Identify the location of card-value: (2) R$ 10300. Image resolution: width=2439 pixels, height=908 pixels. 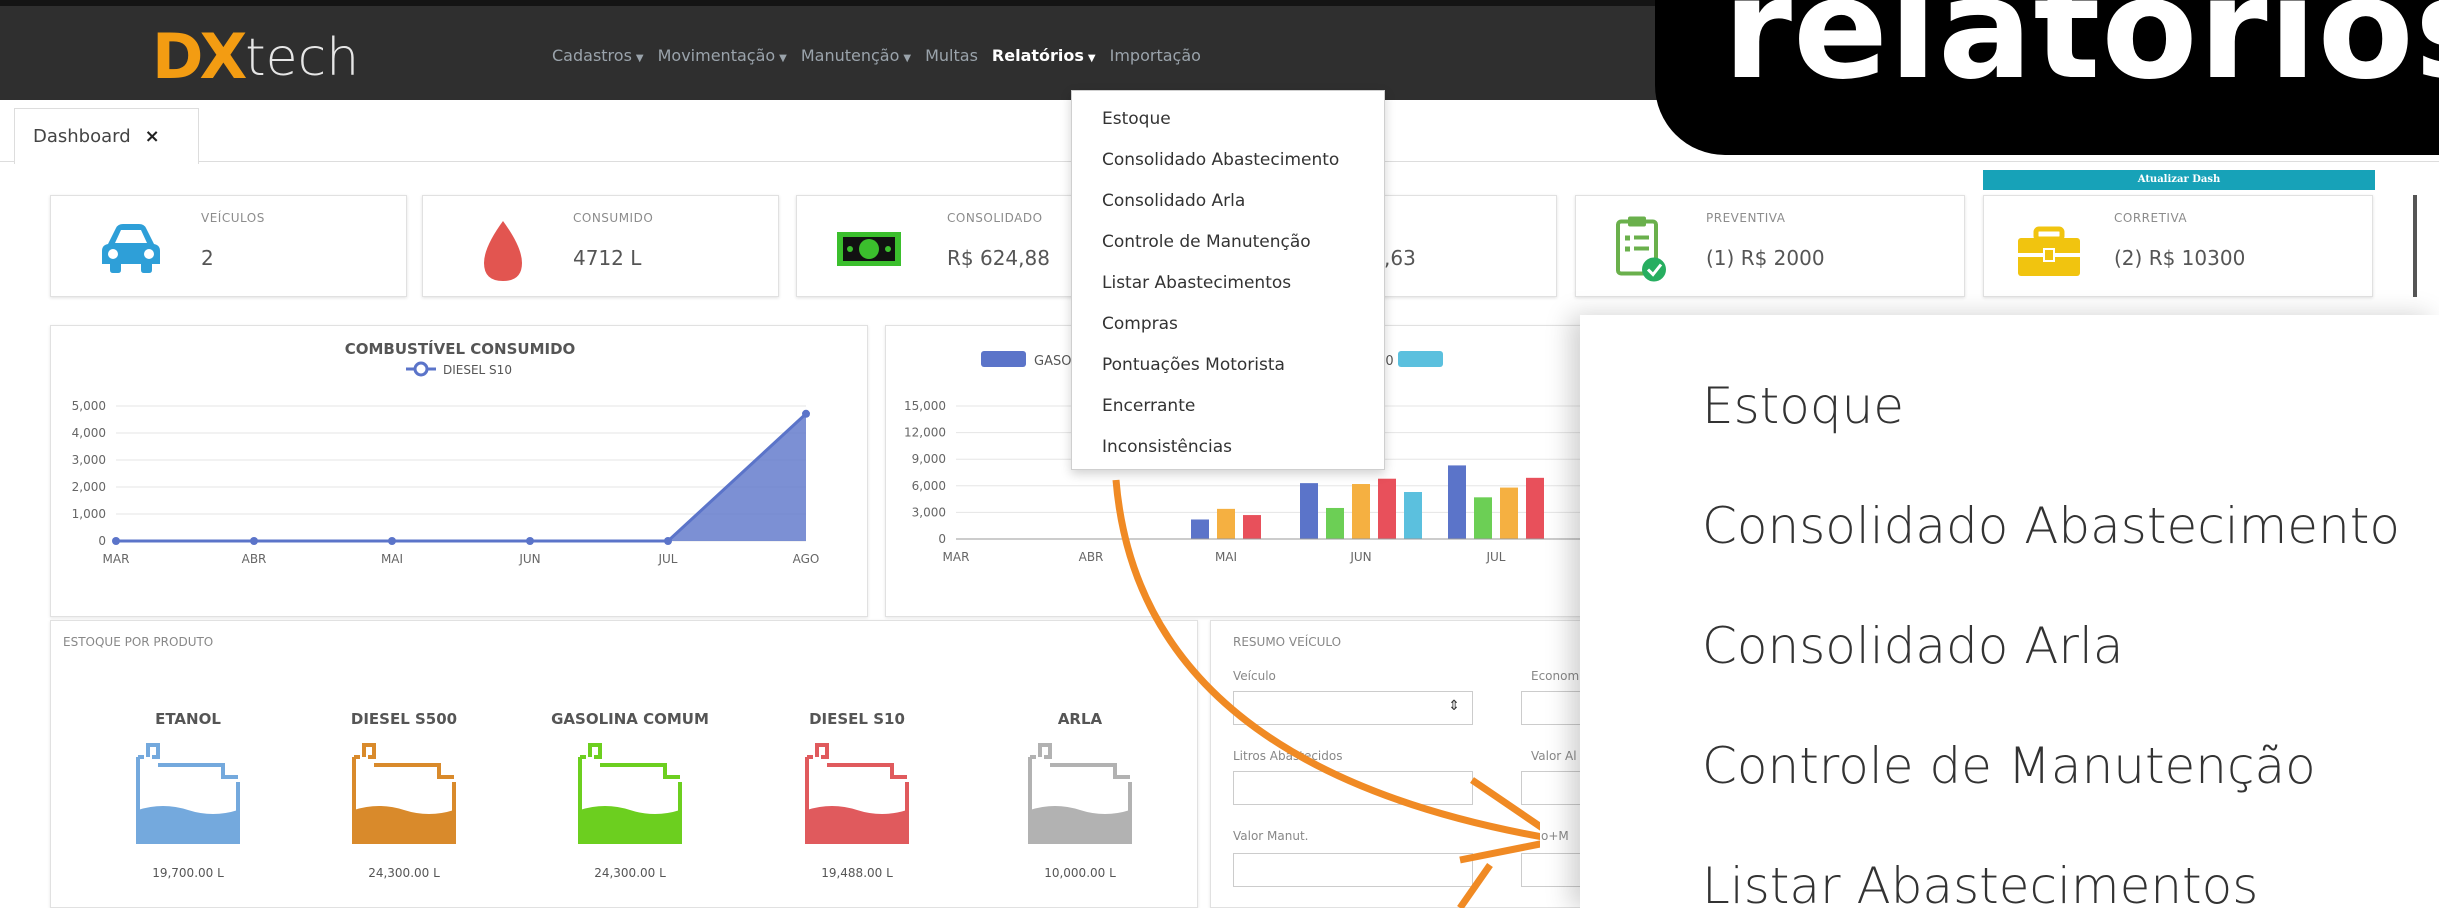
(2180, 258).